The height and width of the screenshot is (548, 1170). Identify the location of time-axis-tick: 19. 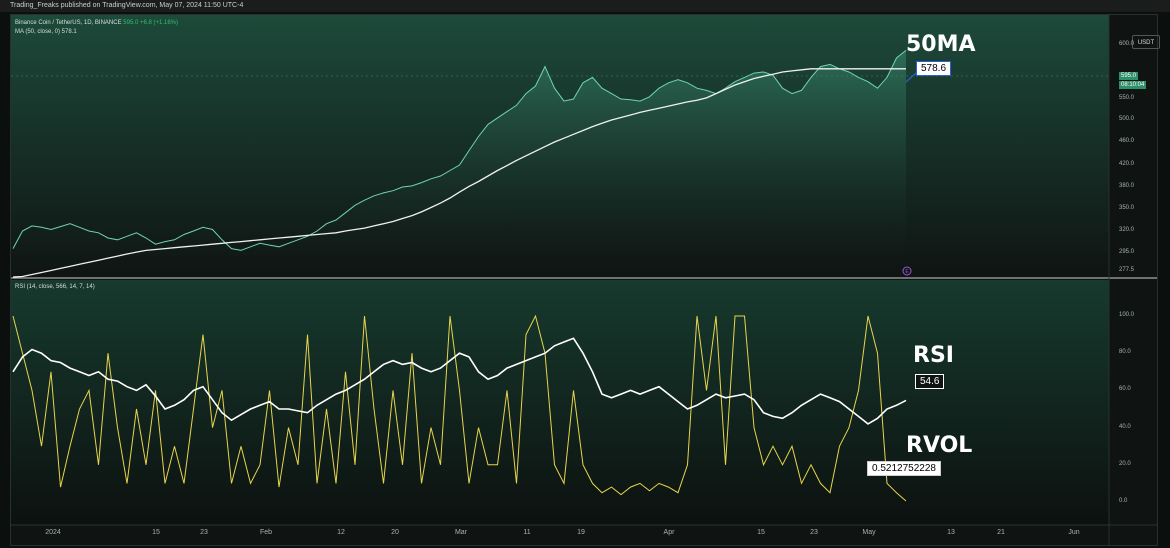
(581, 532).